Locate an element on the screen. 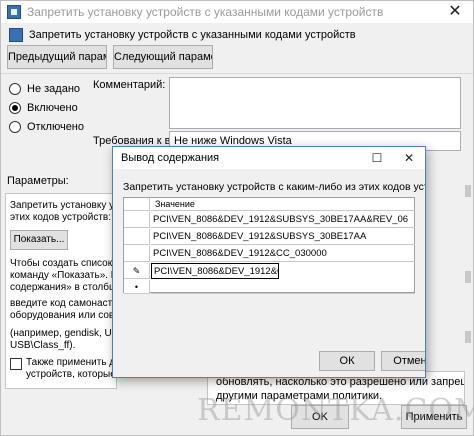 This screenshot has height=436, width=474. dialog-close-button: ✕ is located at coordinates (409, 158).